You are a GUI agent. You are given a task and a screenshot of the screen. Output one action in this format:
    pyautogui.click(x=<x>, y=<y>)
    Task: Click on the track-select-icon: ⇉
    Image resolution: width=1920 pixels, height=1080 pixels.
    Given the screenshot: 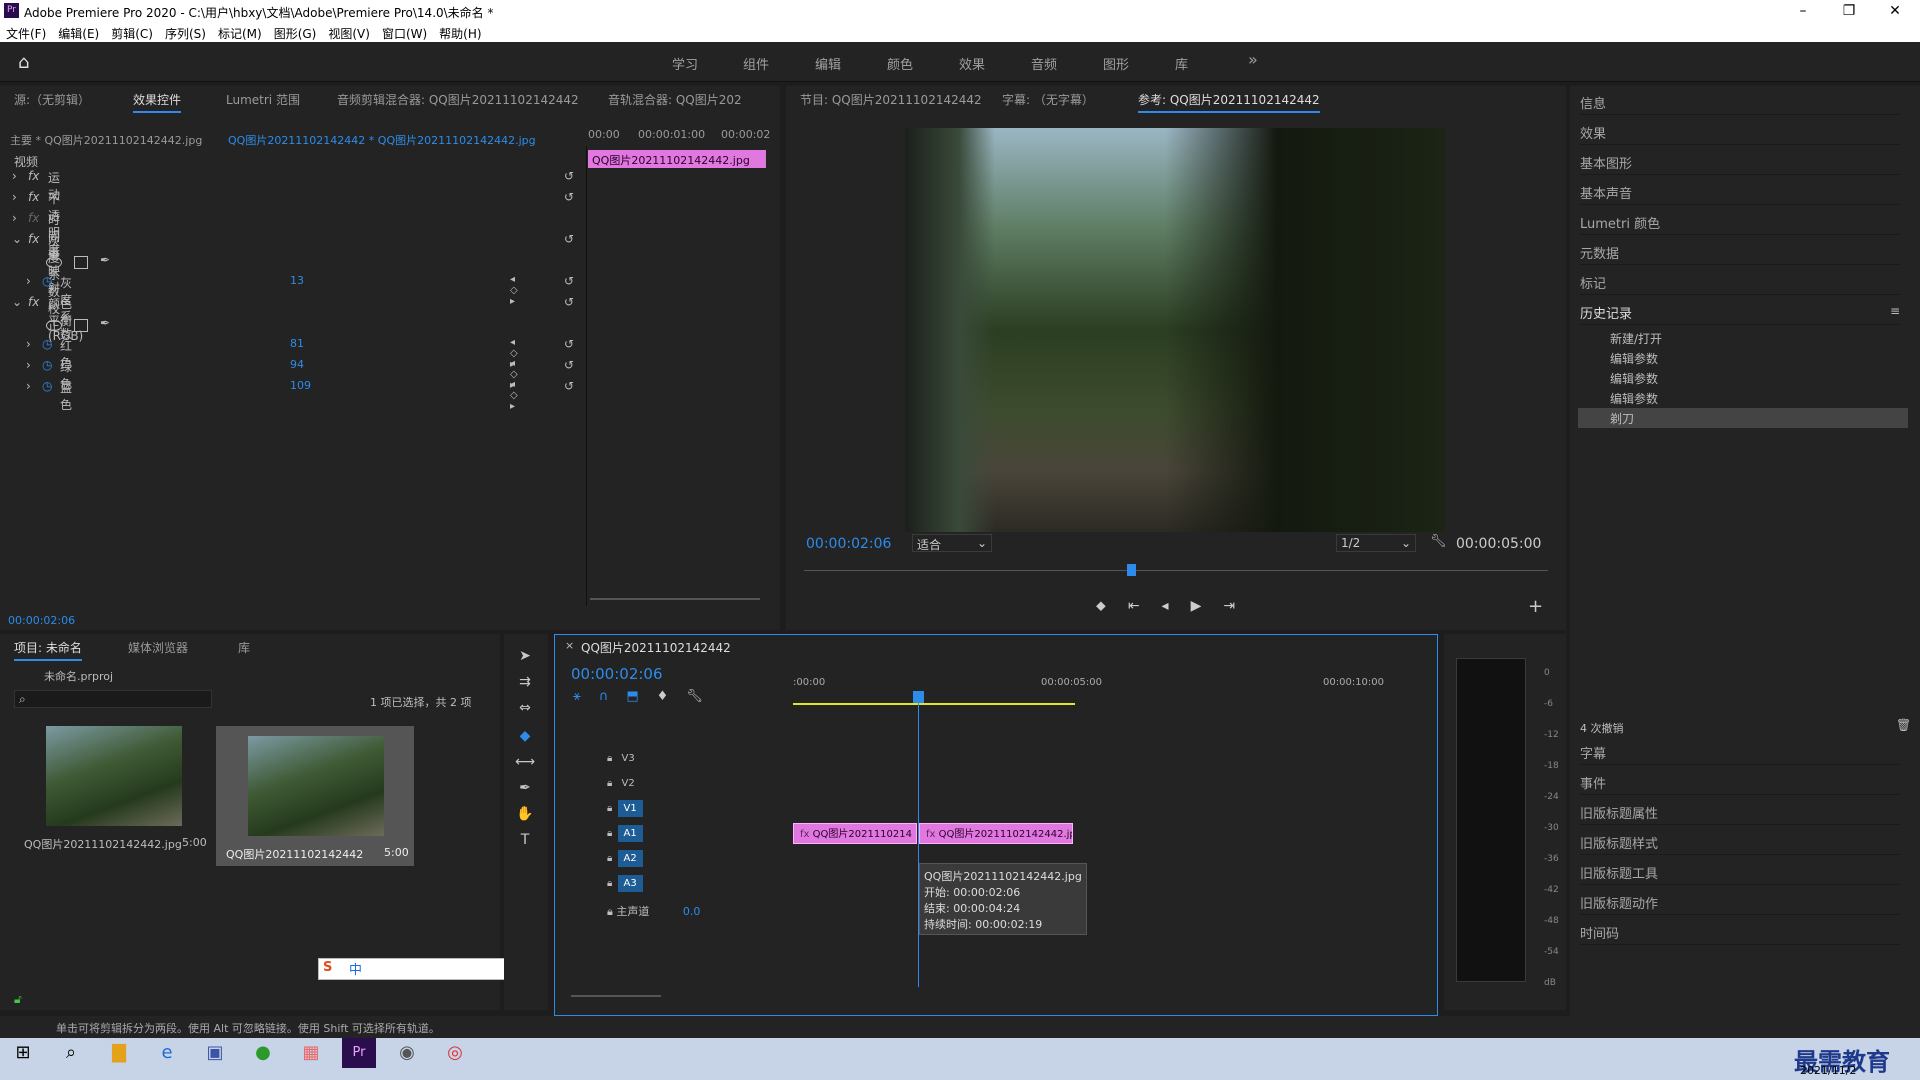 What is the action you would take?
    pyautogui.click(x=525, y=685)
    